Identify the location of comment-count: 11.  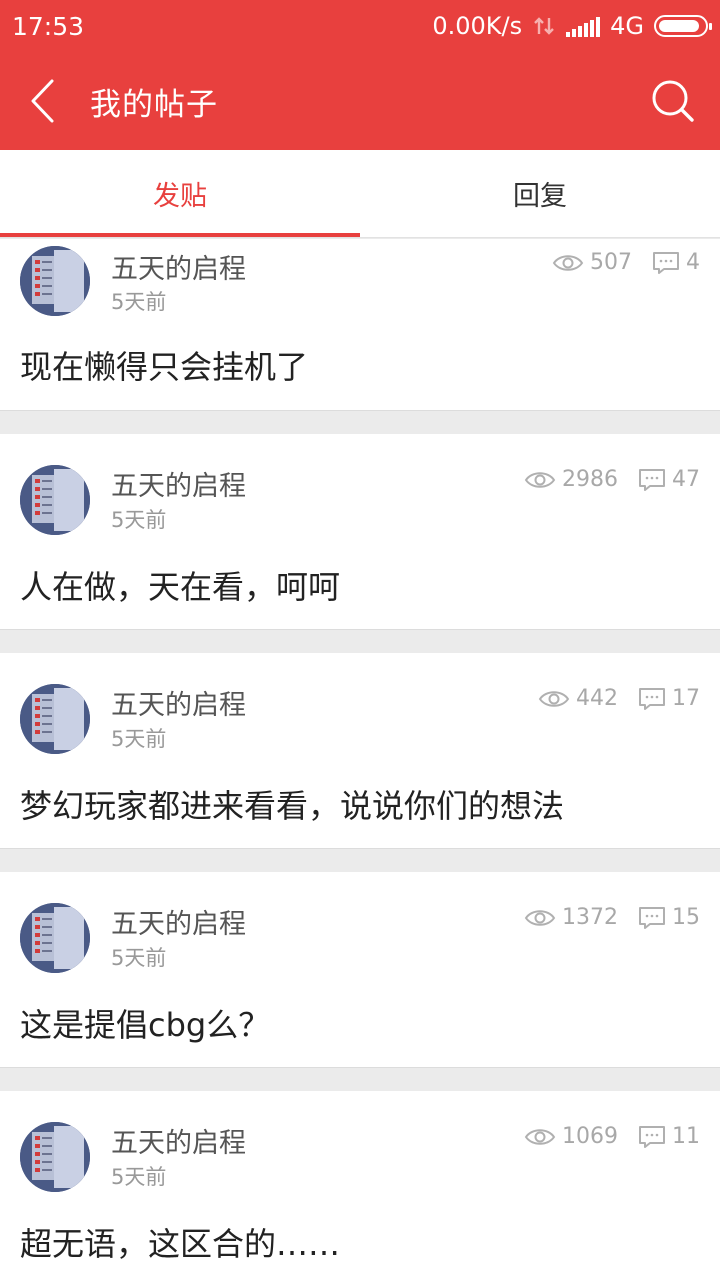
(669, 1136).